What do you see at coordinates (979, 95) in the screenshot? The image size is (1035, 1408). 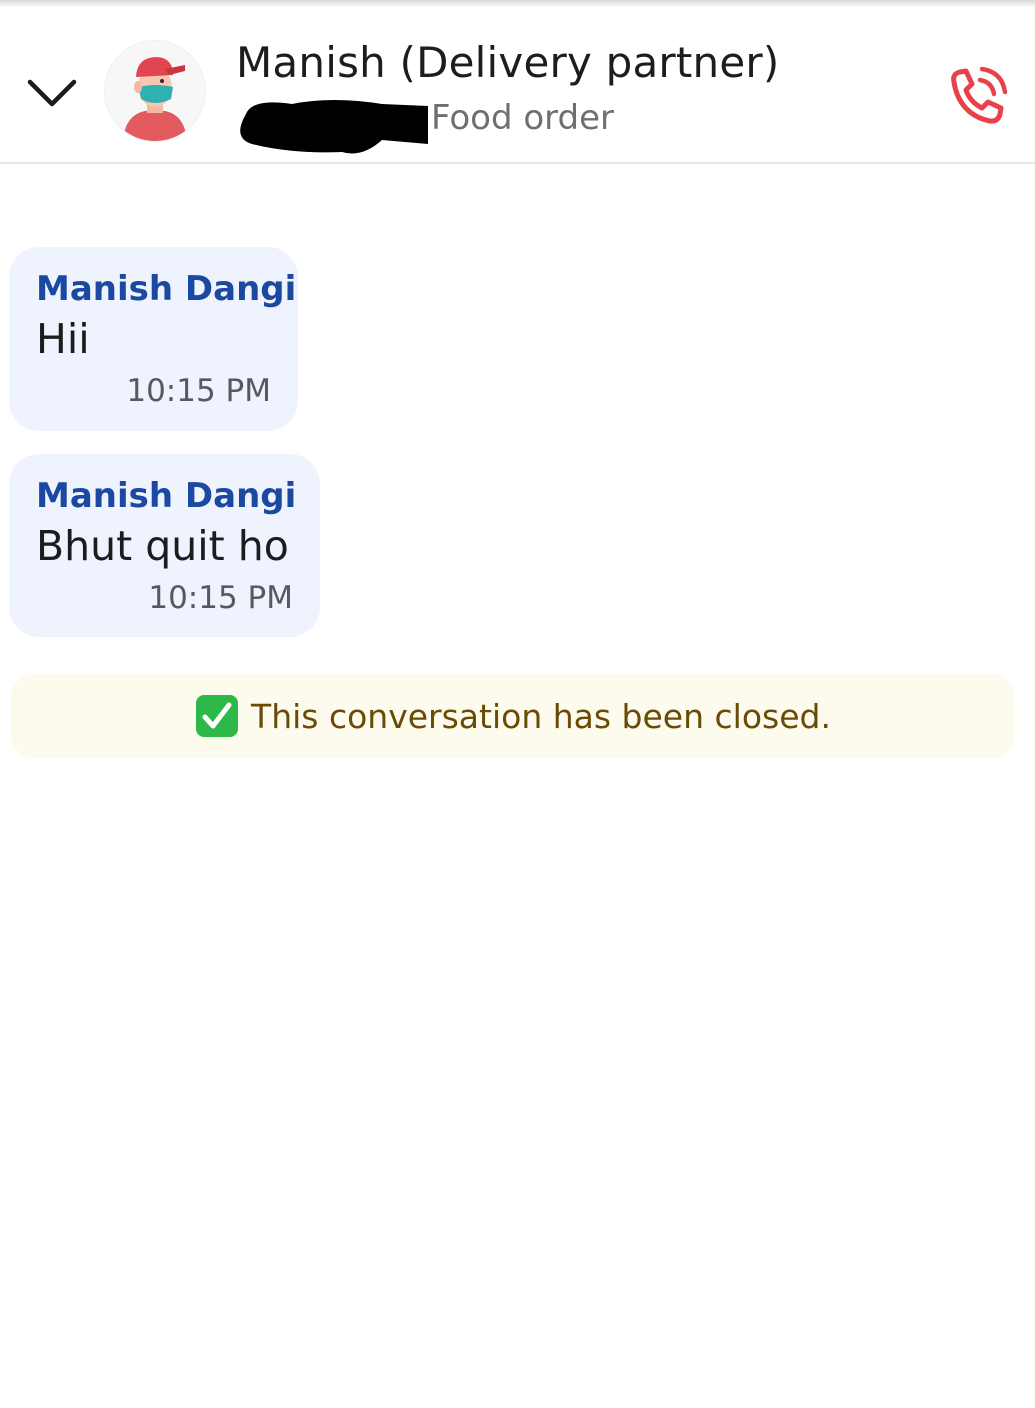 I see `phone-call-icon` at bounding box center [979, 95].